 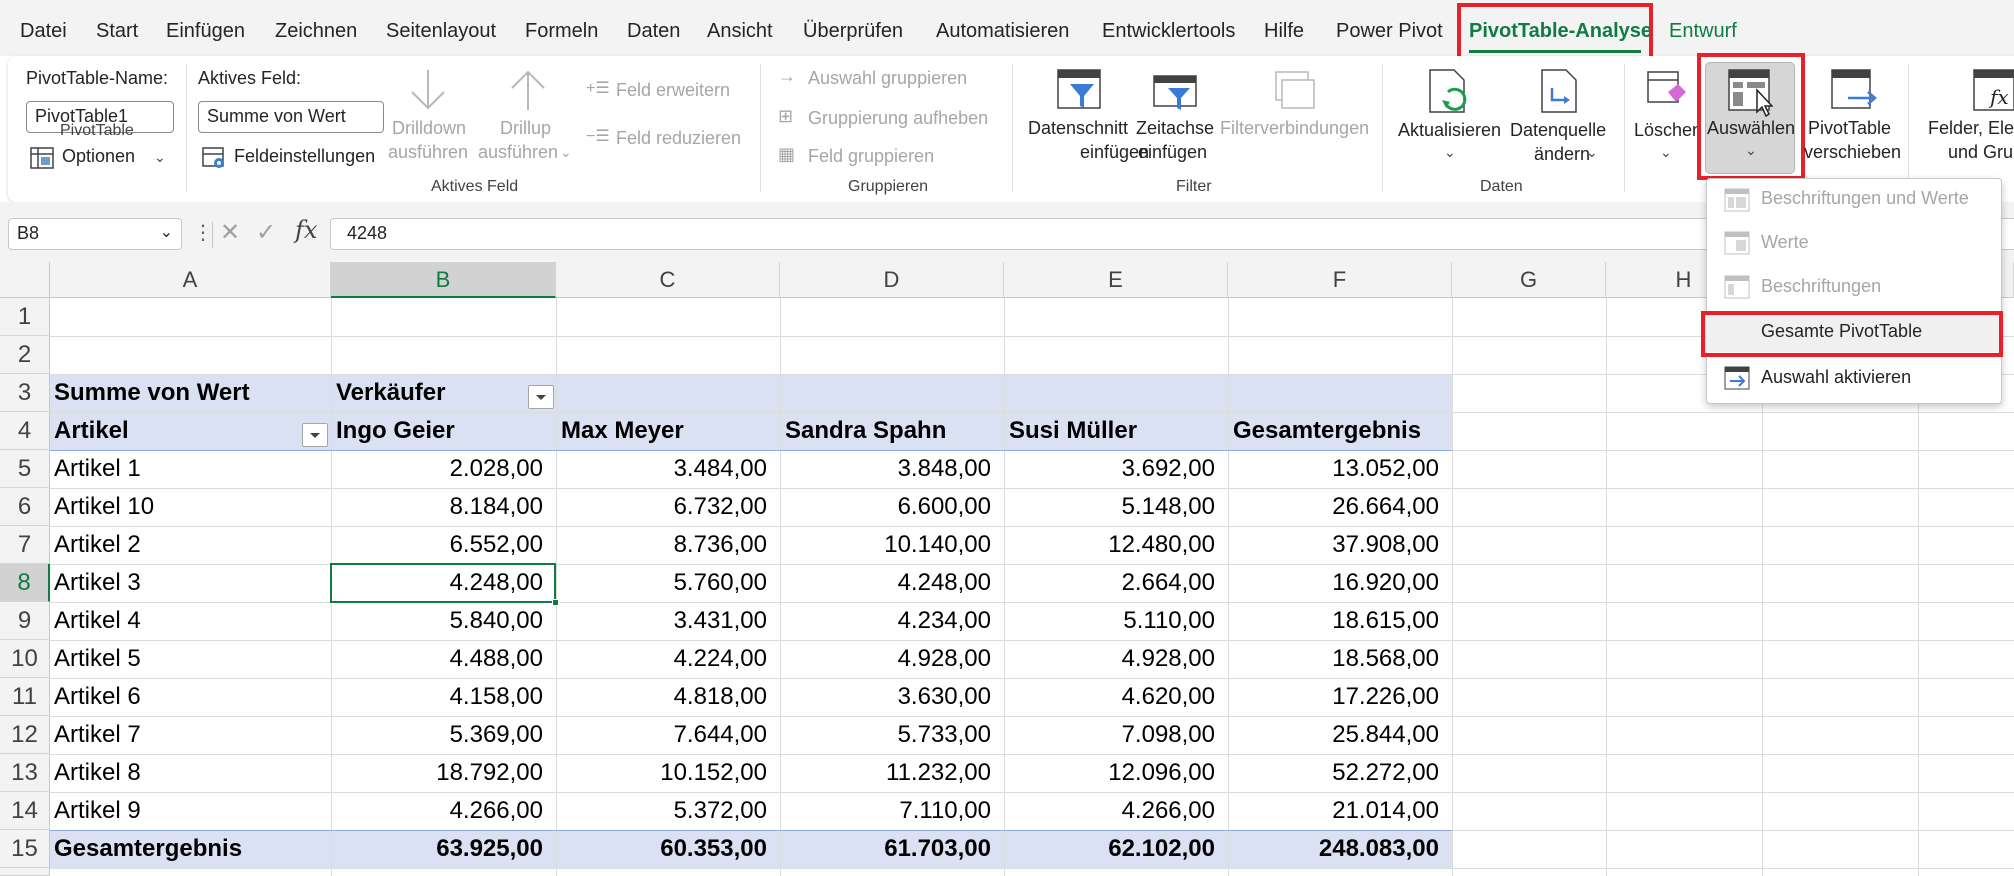 I want to click on row-header-14: 14, so click(x=25, y=811).